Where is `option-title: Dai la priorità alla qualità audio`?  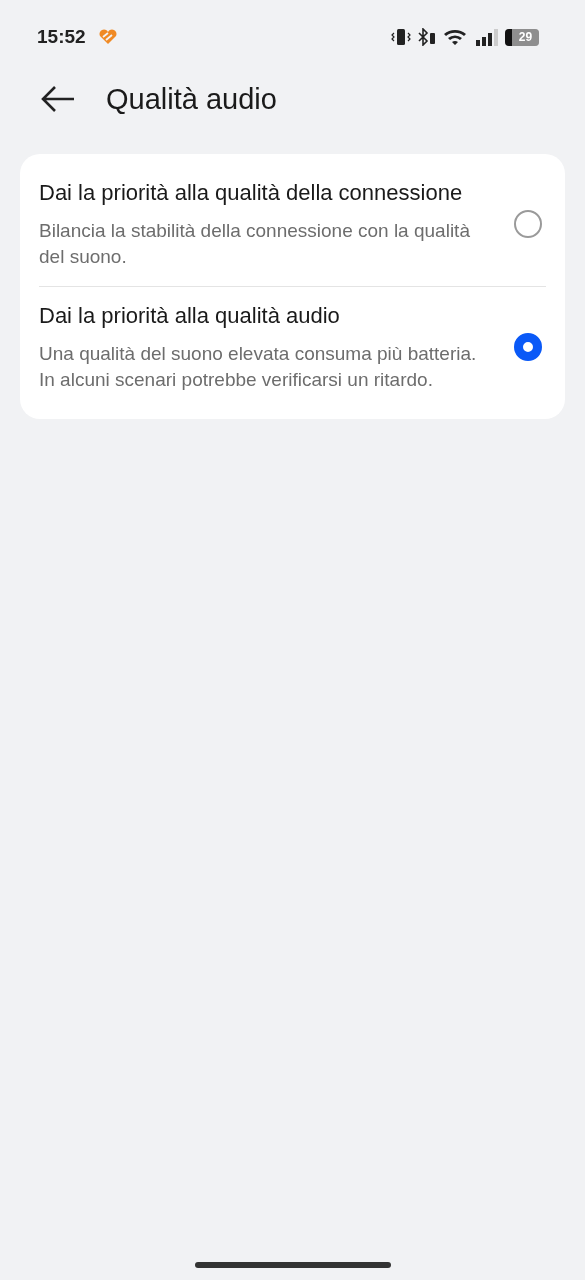
option-title: Dai la priorità alla qualità audio is located at coordinates (190, 316).